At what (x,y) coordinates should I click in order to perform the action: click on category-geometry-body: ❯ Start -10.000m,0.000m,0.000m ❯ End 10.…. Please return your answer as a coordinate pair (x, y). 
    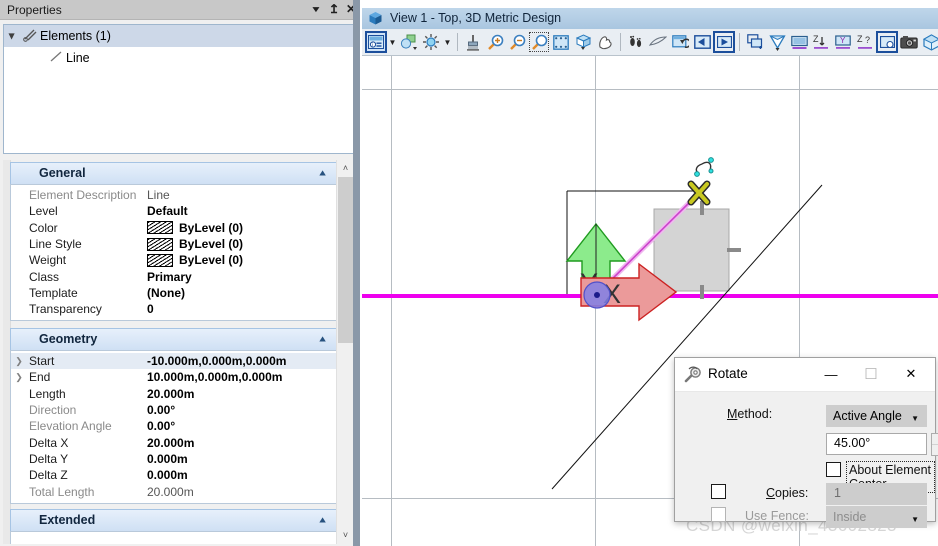
    Looking at the image, I should click on (173, 427).